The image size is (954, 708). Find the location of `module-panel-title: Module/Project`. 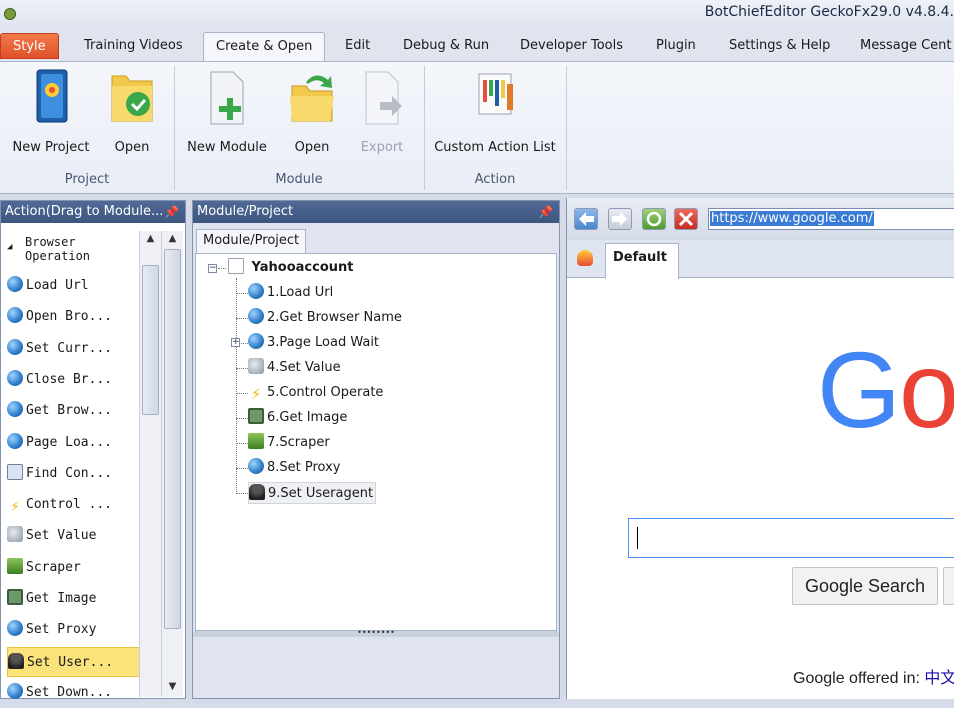

module-panel-title: Module/Project is located at coordinates (245, 211).